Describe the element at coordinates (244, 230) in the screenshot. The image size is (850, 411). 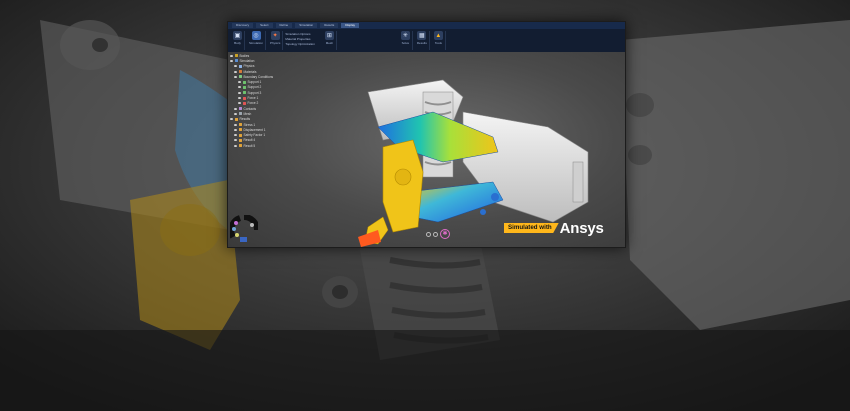
I see `navigation-wheel` at that location.